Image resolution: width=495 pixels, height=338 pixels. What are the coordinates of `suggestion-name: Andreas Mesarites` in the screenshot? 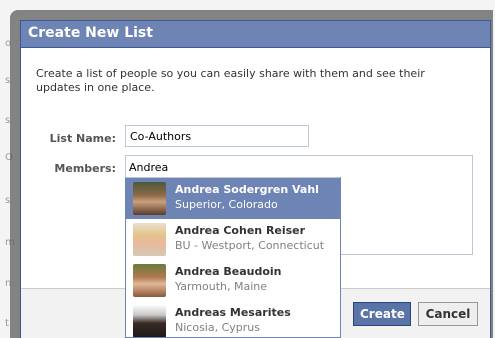 It's located at (233, 312).